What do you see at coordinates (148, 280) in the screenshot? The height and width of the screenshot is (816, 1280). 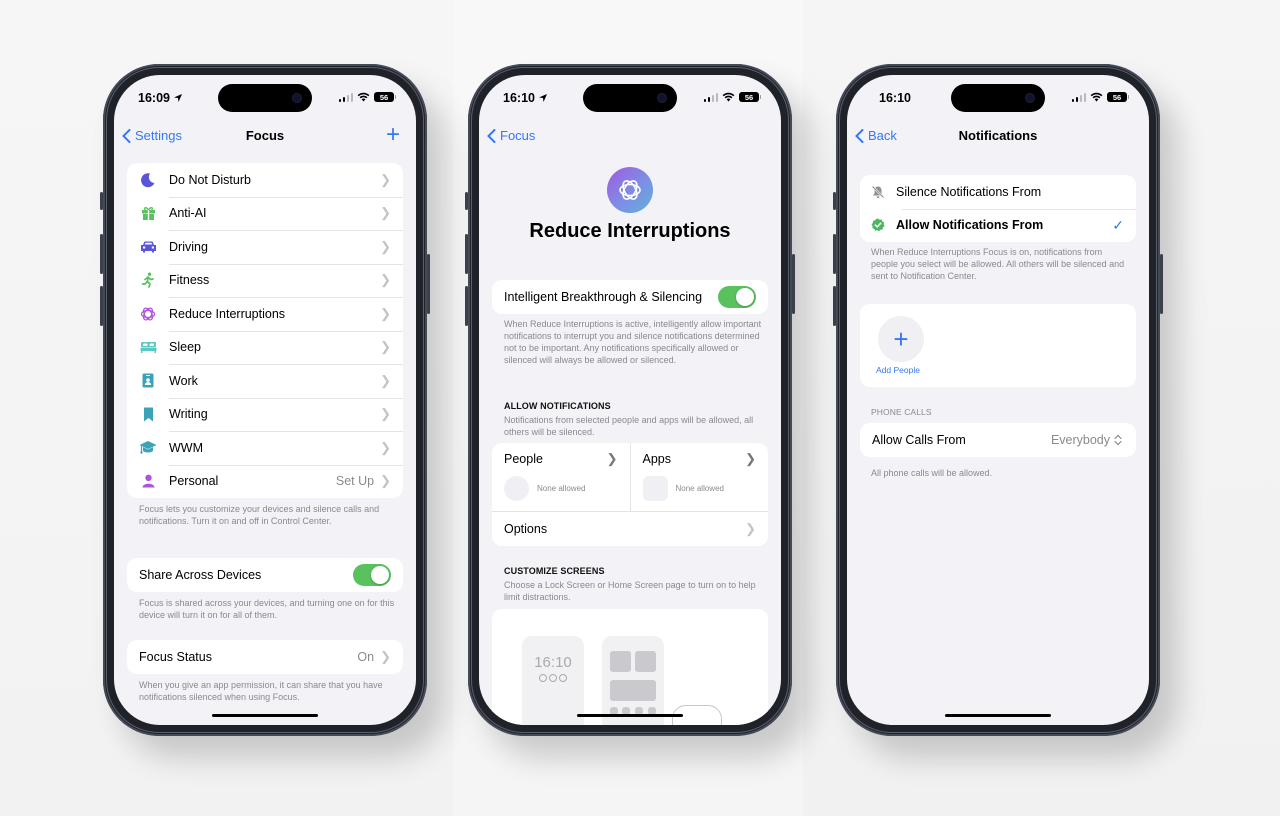 I see `running-icon` at bounding box center [148, 280].